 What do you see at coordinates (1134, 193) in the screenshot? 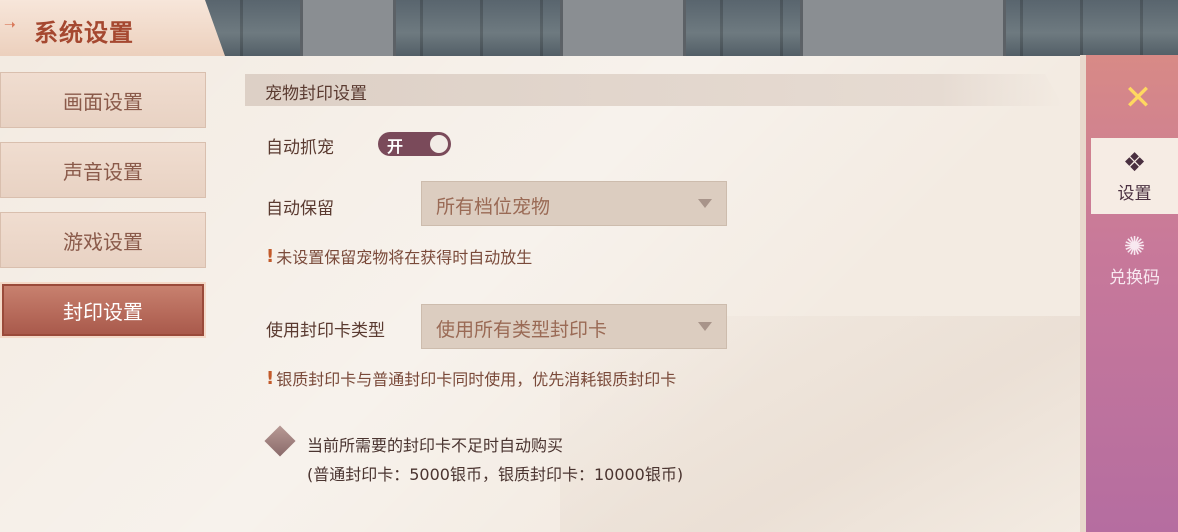
I see `tab-label: 设置` at bounding box center [1134, 193].